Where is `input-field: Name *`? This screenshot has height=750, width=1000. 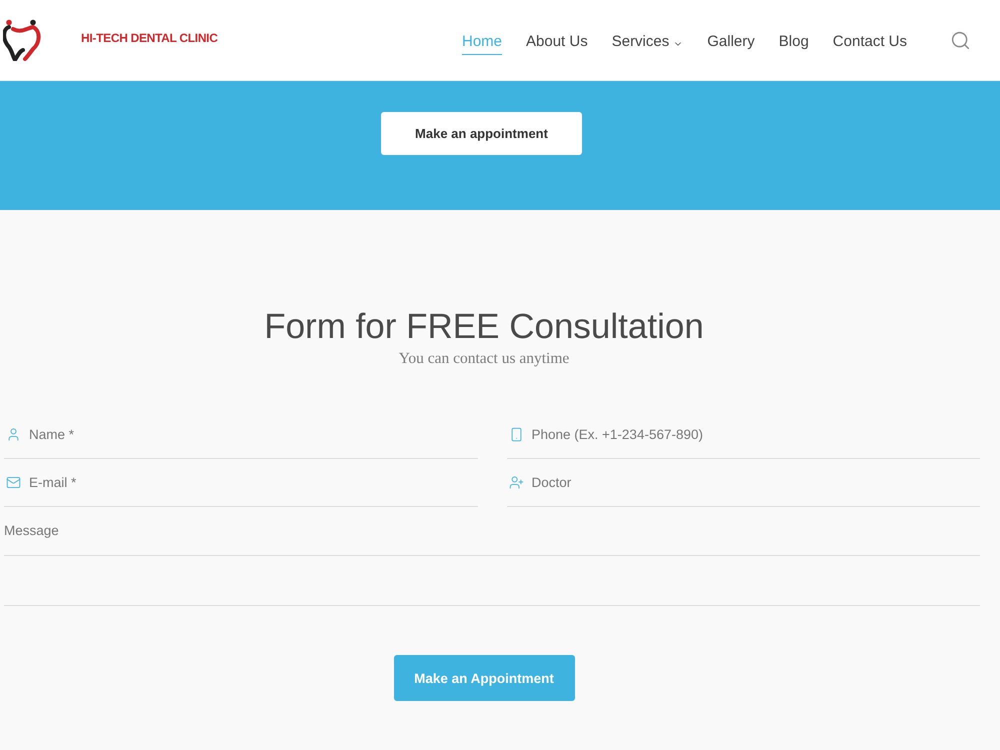 input-field: Name * is located at coordinates (241, 435).